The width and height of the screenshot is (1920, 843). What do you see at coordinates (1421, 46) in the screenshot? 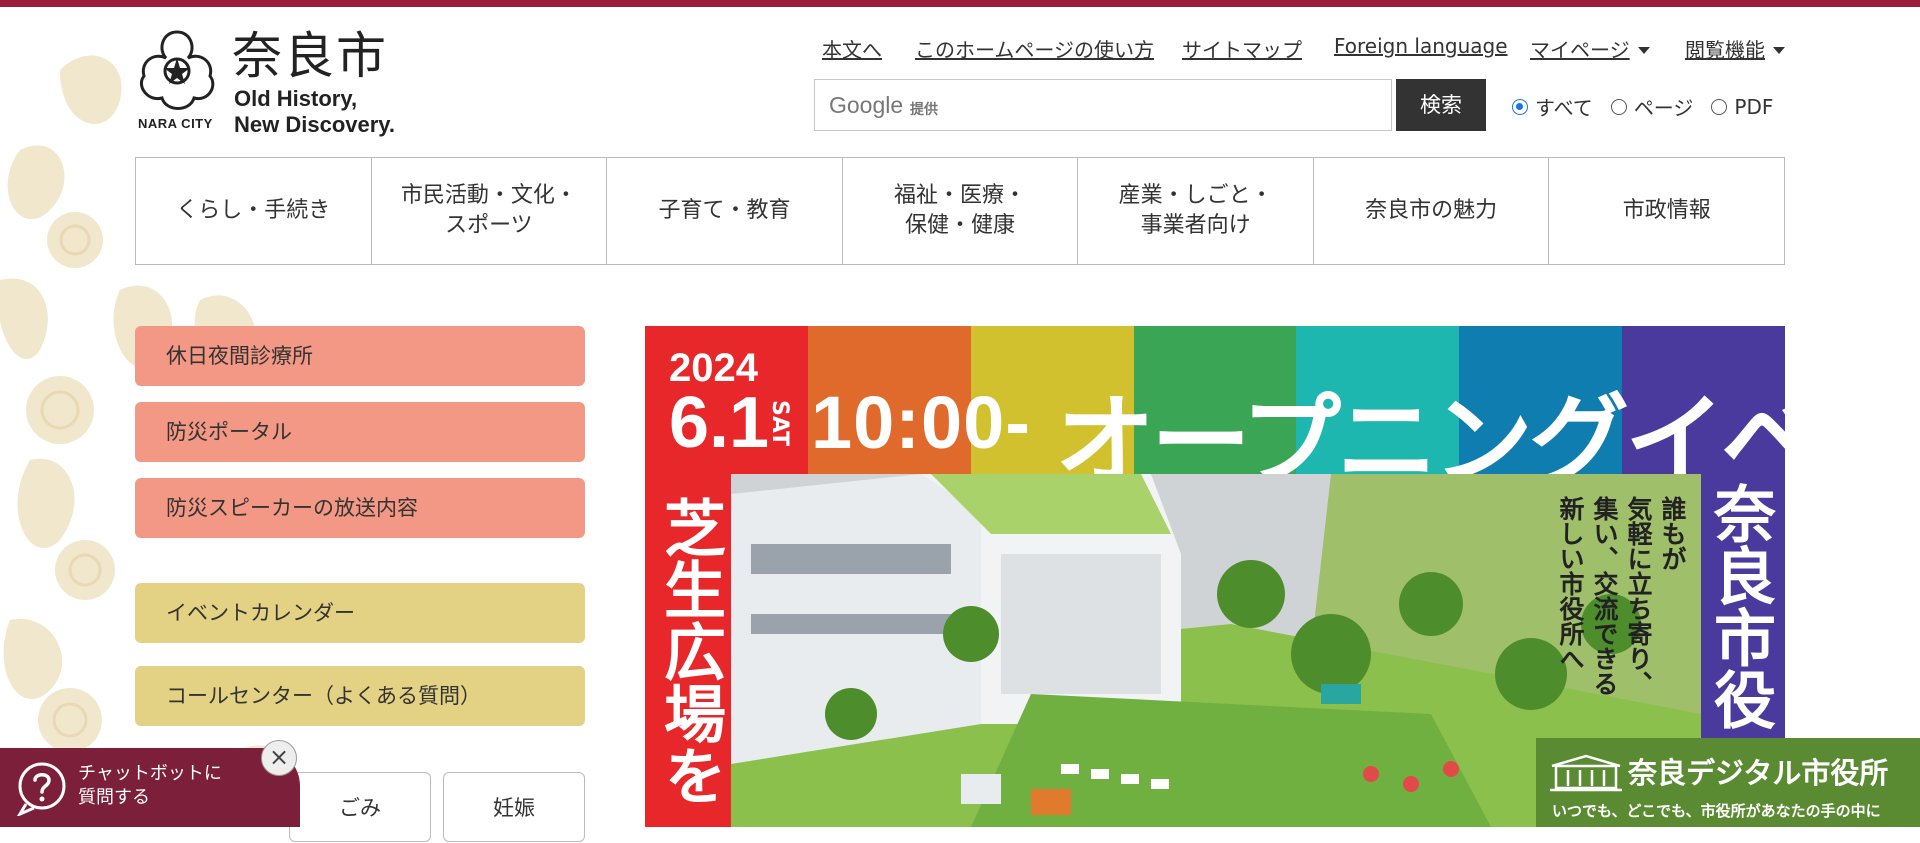
I see `foreign-language-link: Foreign language` at bounding box center [1421, 46].